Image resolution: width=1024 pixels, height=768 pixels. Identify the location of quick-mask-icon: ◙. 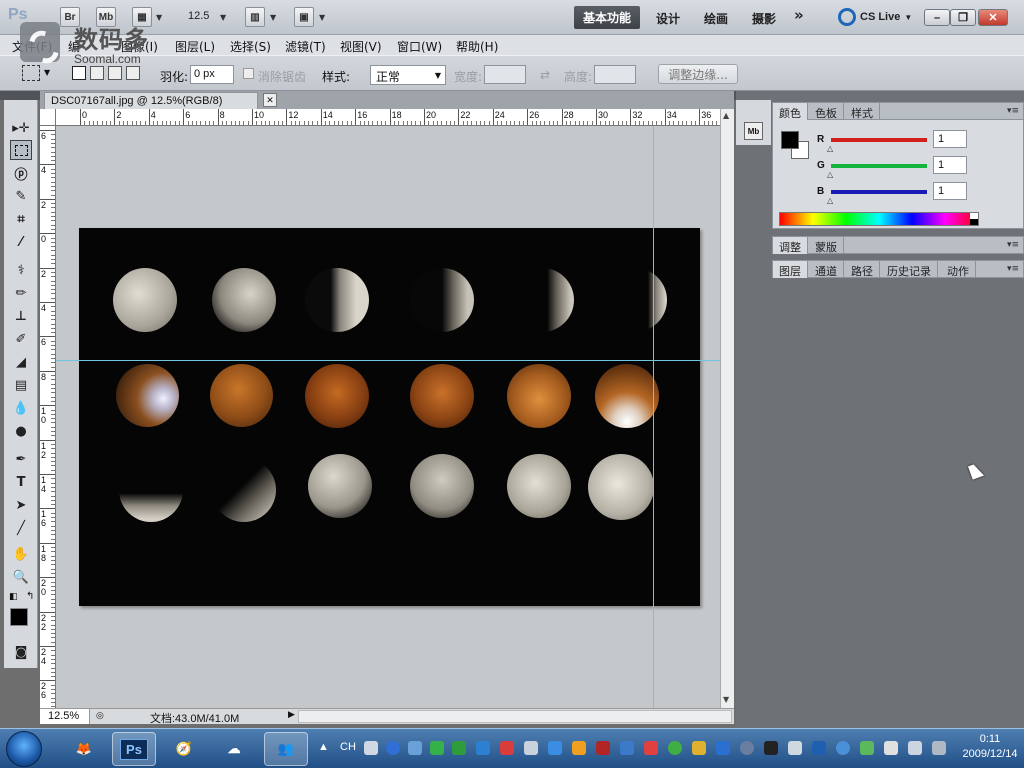
(21, 652).